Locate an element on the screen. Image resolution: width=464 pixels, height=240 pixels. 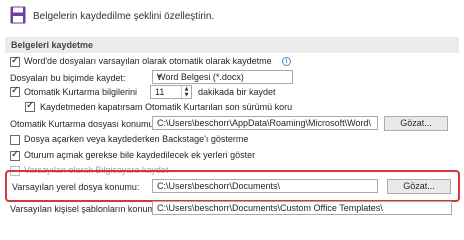
save-to-computer-checkbox is located at coordinates (15, 61).